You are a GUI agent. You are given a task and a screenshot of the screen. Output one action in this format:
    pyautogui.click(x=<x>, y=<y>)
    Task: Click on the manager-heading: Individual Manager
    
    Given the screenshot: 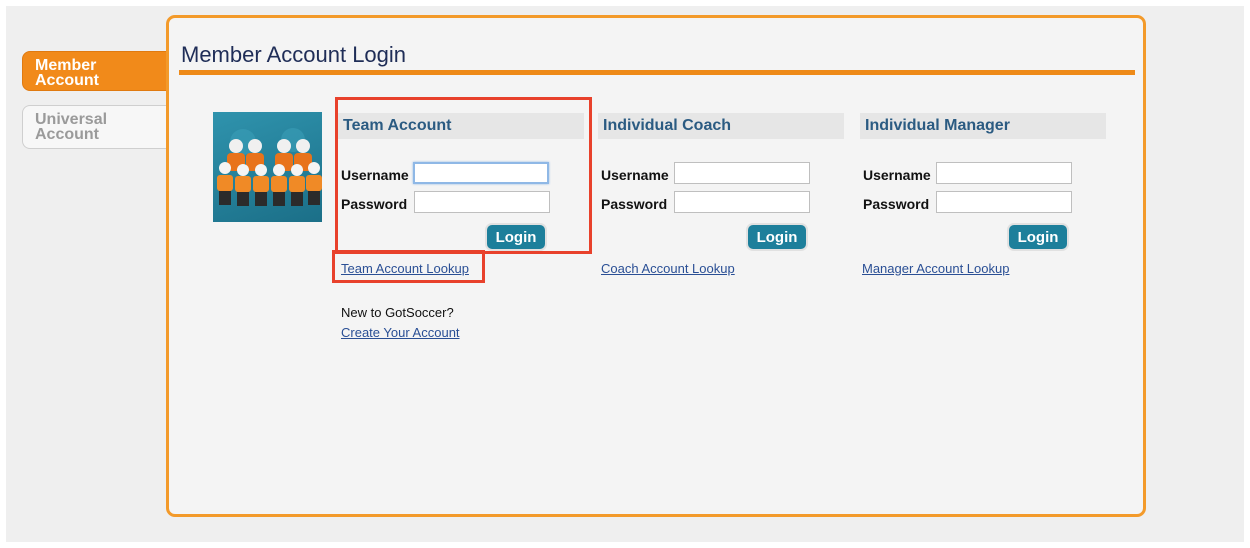 What is the action you would take?
    pyautogui.click(x=983, y=126)
    